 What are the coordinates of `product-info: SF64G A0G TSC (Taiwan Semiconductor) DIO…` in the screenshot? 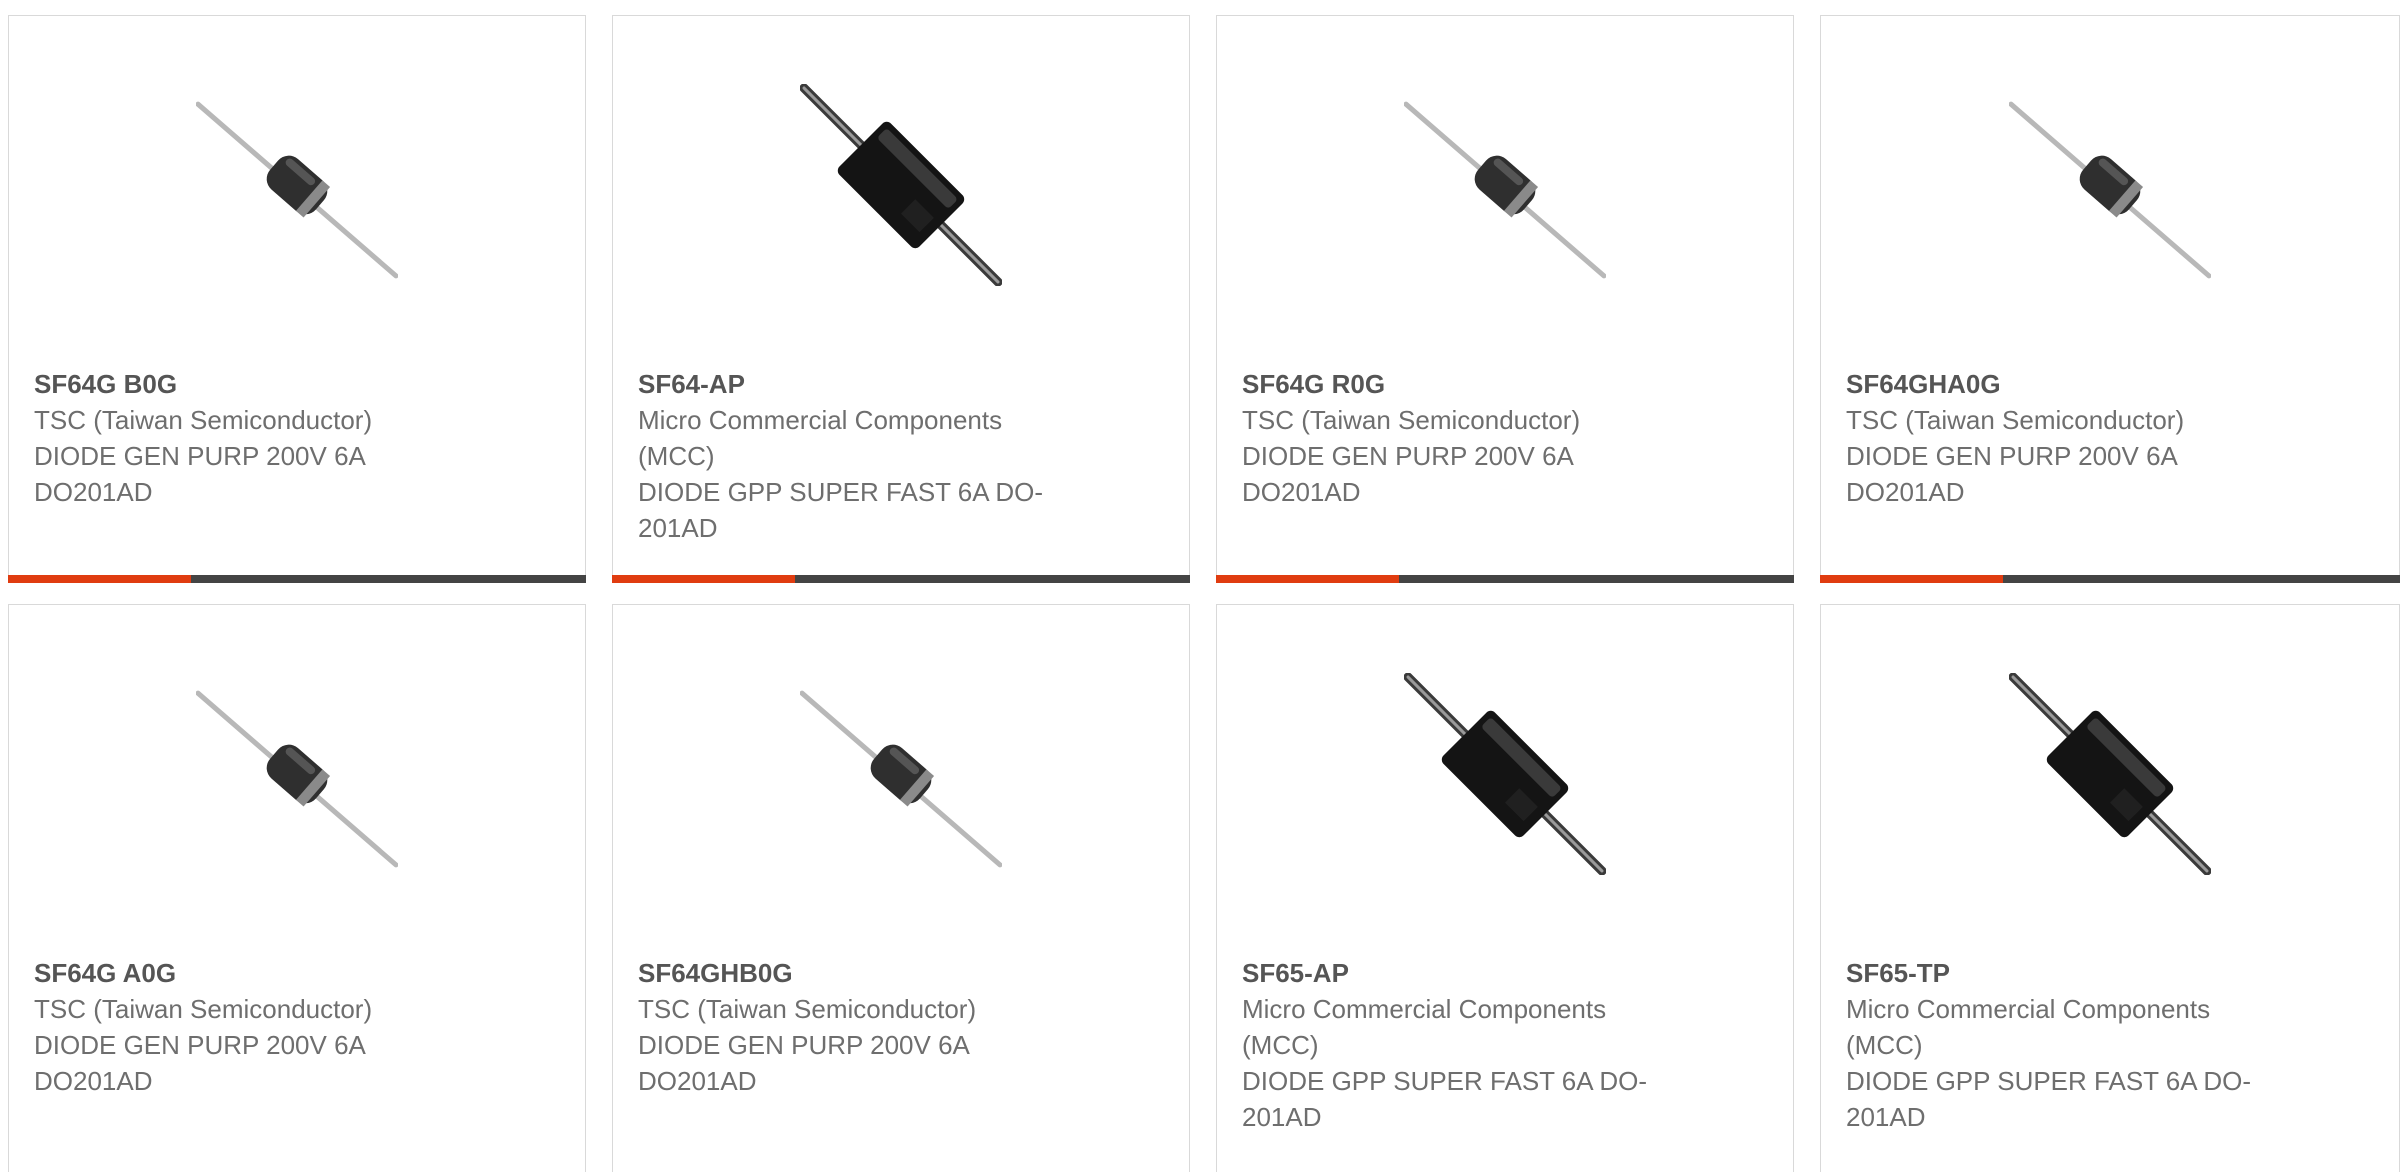 It's located at (249, 1027).